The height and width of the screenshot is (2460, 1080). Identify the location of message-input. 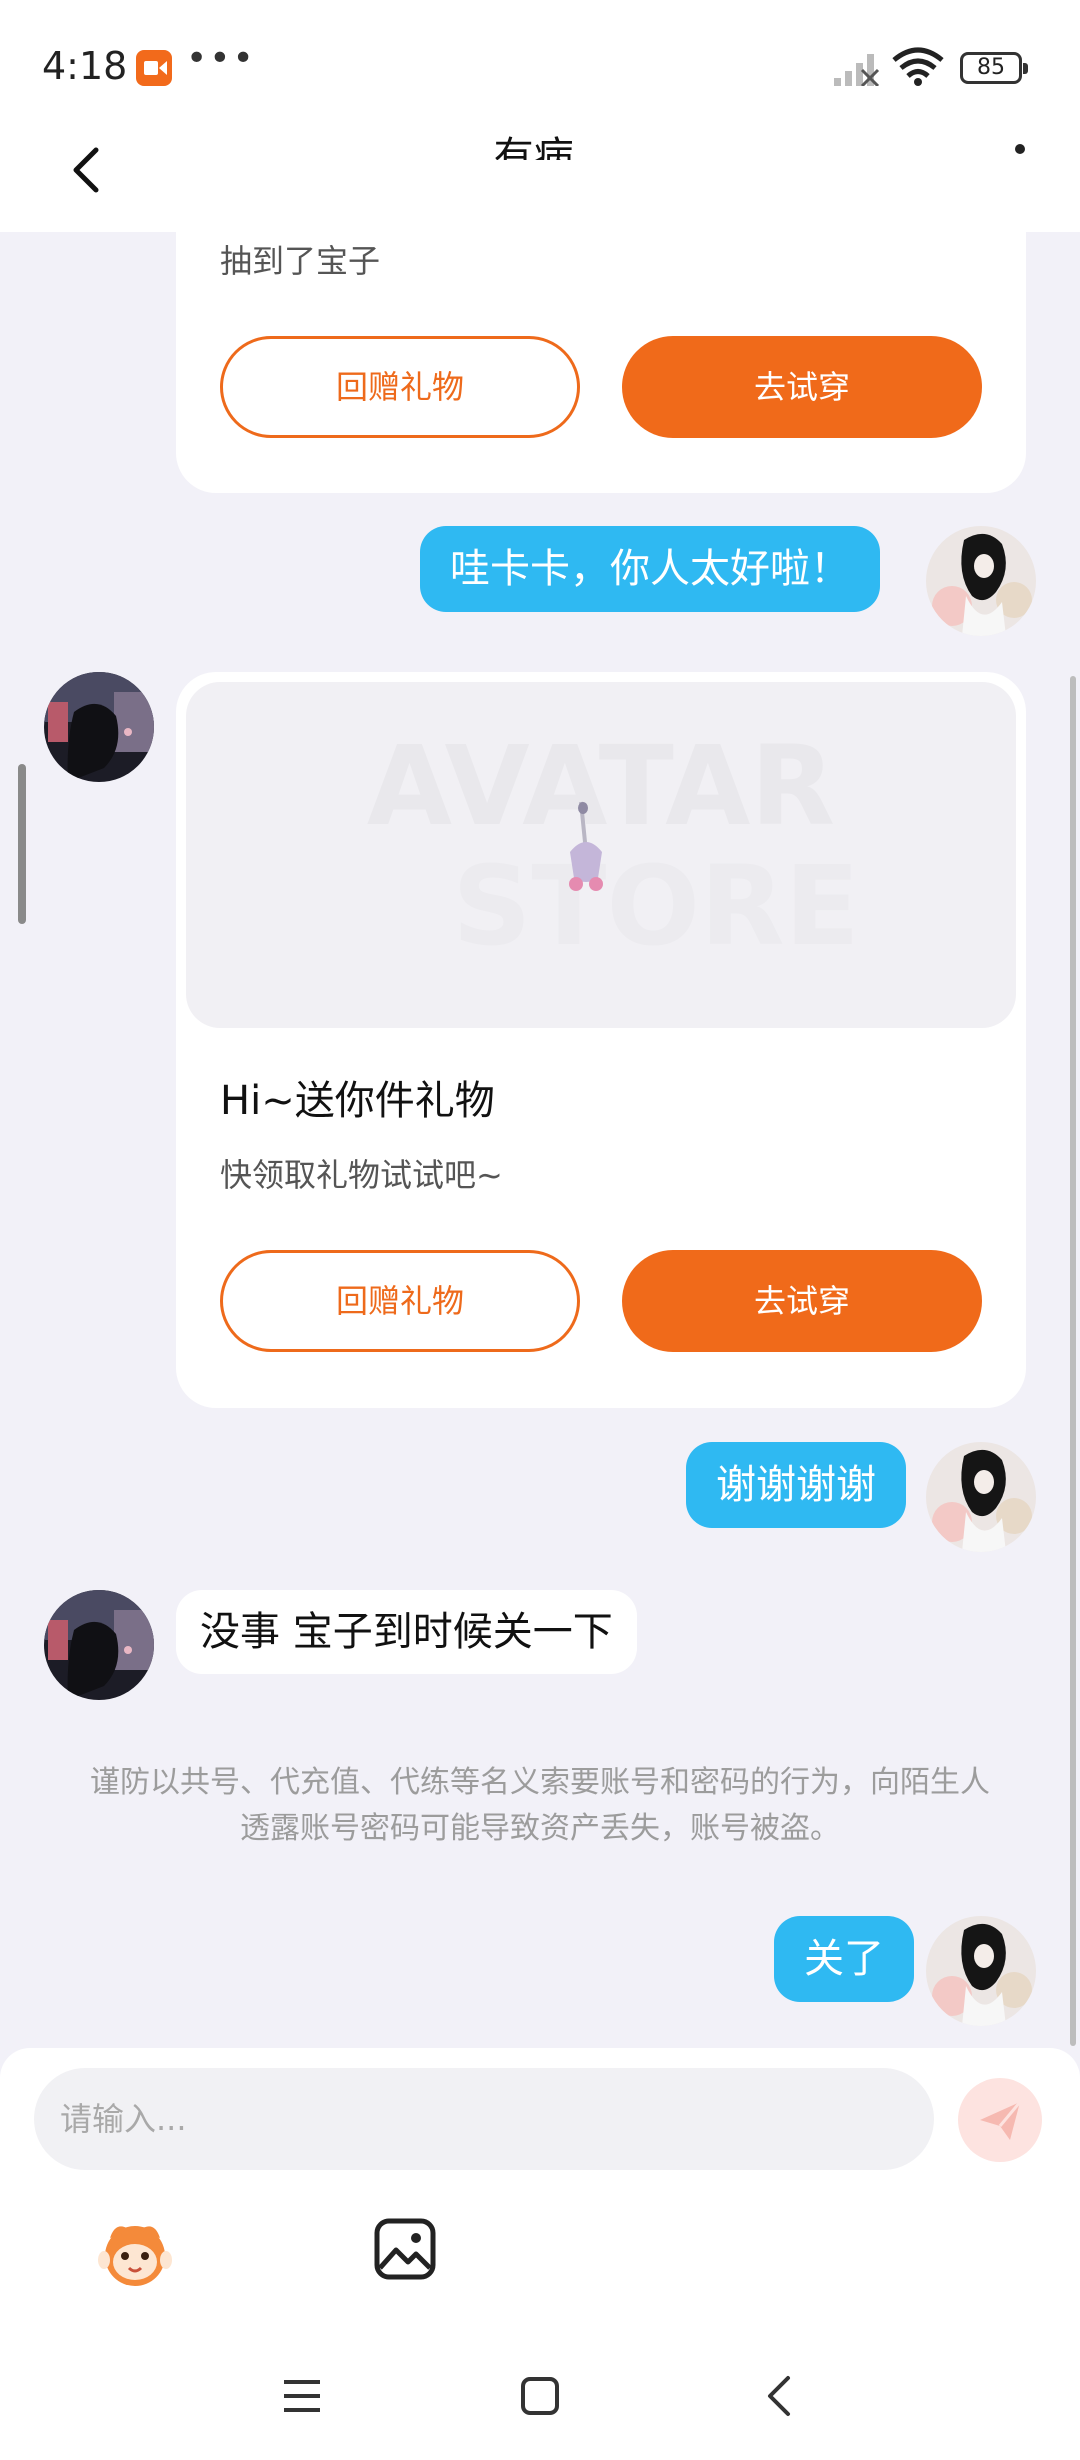
(484, 2119).